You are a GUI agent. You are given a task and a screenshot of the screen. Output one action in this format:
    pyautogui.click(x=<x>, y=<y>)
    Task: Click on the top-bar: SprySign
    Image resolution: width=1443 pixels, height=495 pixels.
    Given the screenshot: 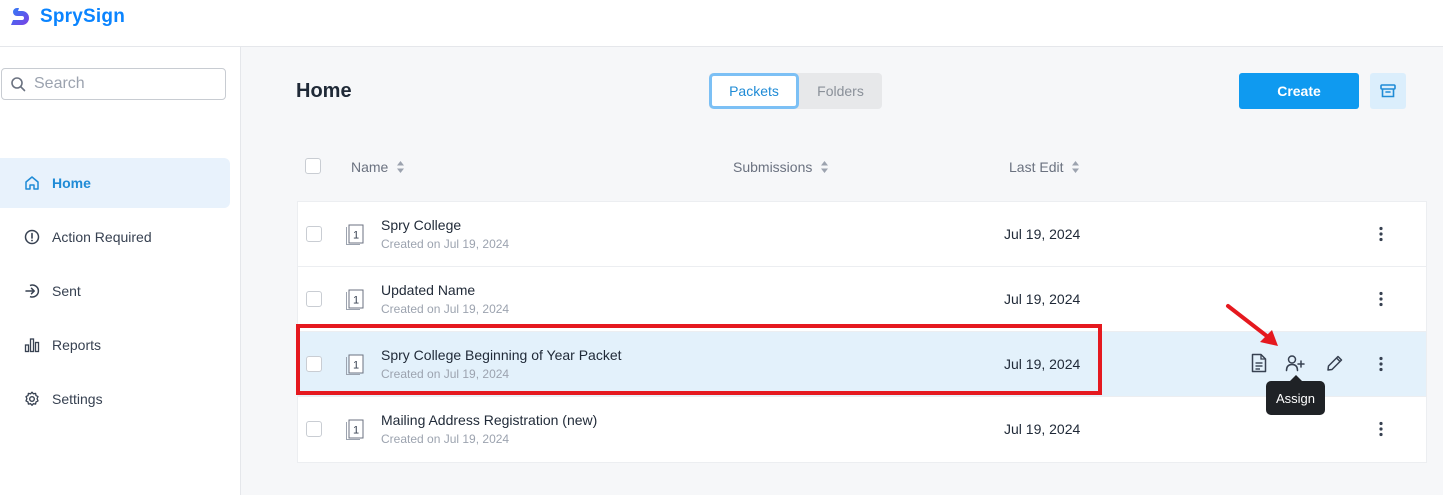 What is the action you would take?
    pyautogui.click(x=721, y=23)
    